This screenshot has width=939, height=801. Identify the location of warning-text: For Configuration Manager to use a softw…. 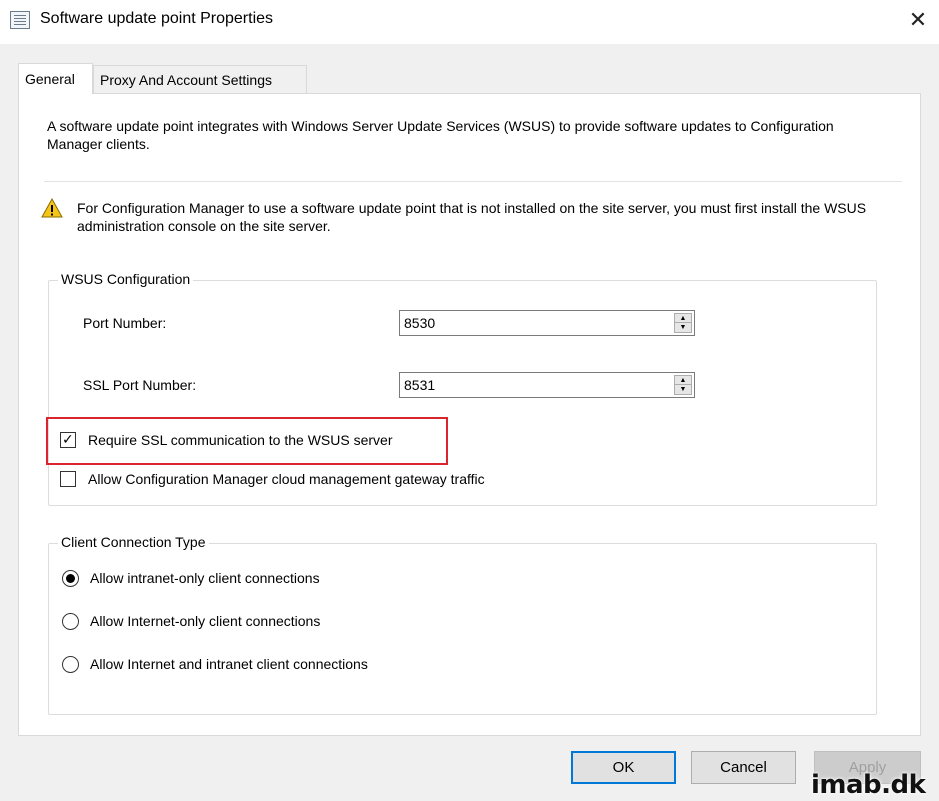
(472, 217).